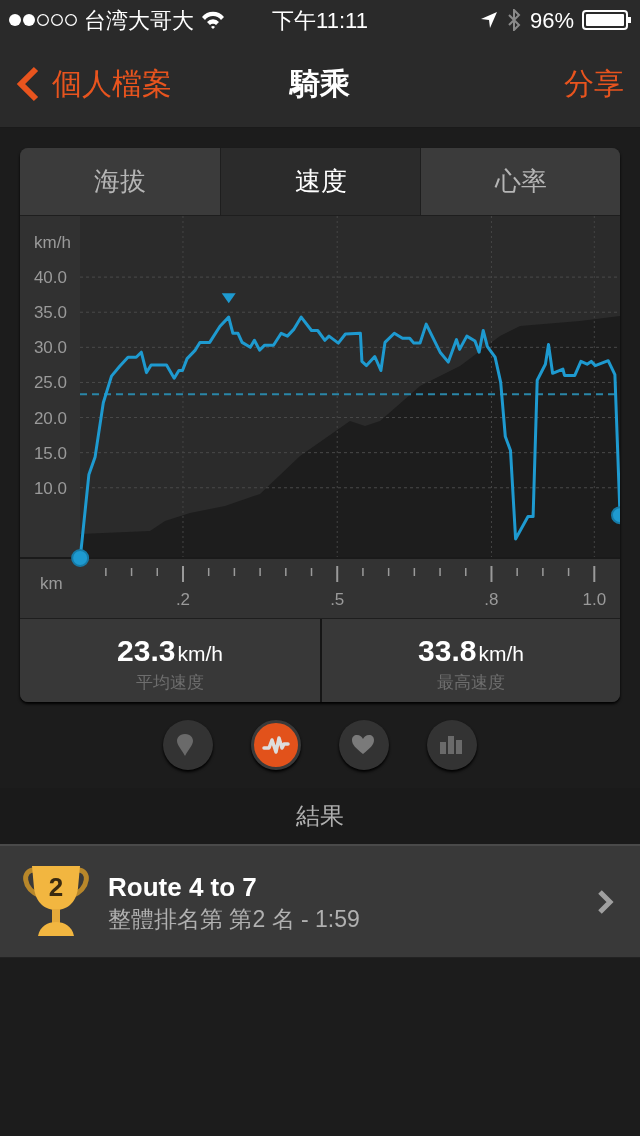 This screenshot has width=640, height=1136. Describe the element at coordinates (139, 20) in the screenshot. I see `carrier-name: 台湾大哥大` at that location.